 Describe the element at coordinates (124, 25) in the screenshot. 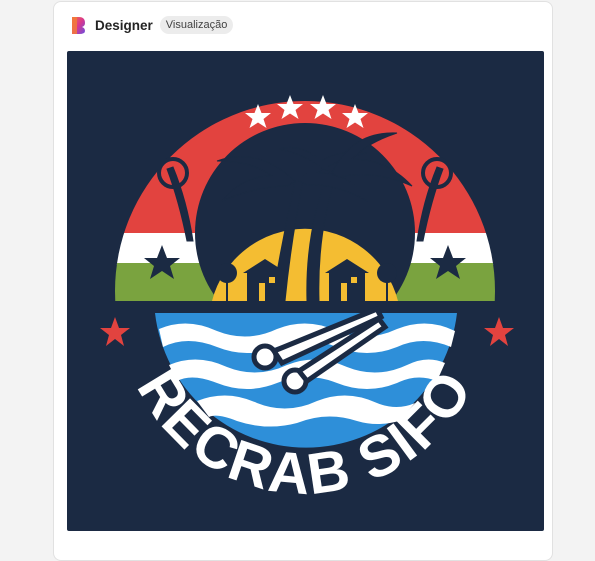

I see `app-name: Designer` at that location.